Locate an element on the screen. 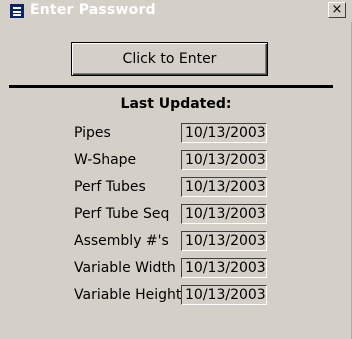  variable-height-label: Variable Height is located at coordinates (128, 295).